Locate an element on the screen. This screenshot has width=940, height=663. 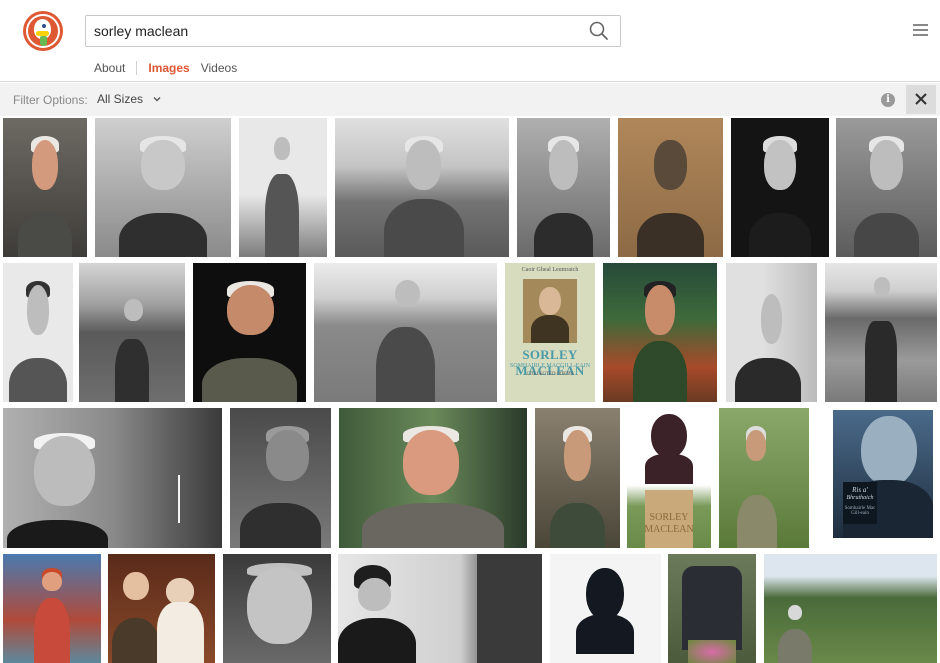
dark-book-line1: Ris a' is located at coordinates (860, 490).